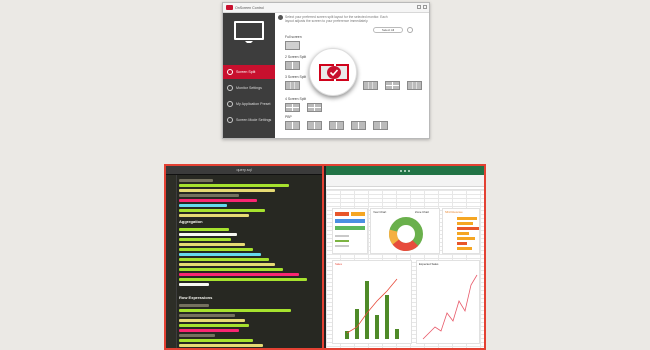 The height and width of the screenshot is (350, 650). What do you see at coordinates (253, 104) in the screenshot?
I see `sidebar-item-label: My Application Preset` at bounding box center [253, 104].